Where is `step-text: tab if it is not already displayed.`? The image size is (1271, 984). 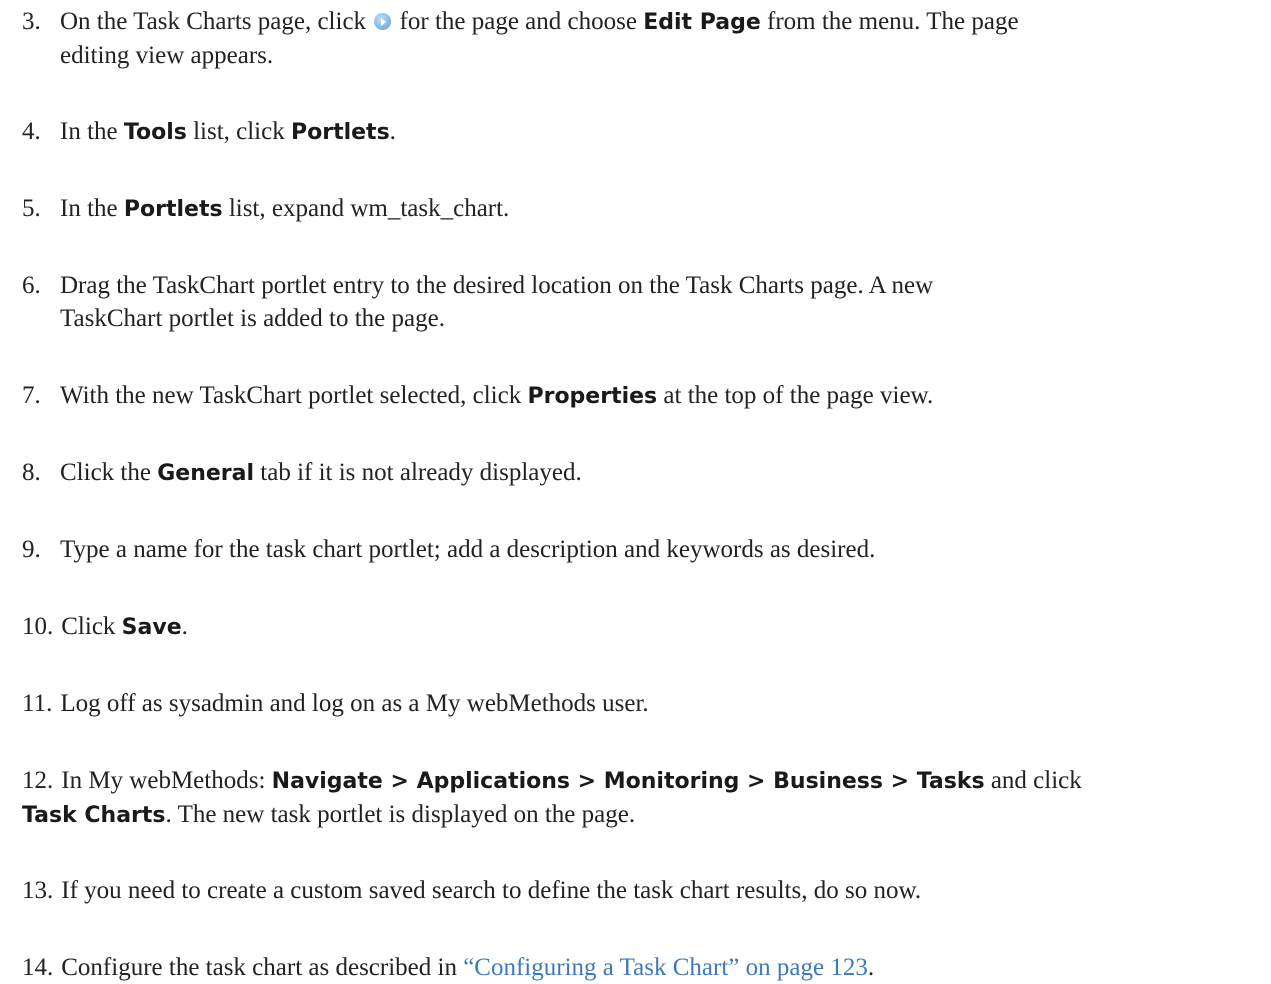
step-text: tab if it is not already displayed. is located at coordinates (418, 472).